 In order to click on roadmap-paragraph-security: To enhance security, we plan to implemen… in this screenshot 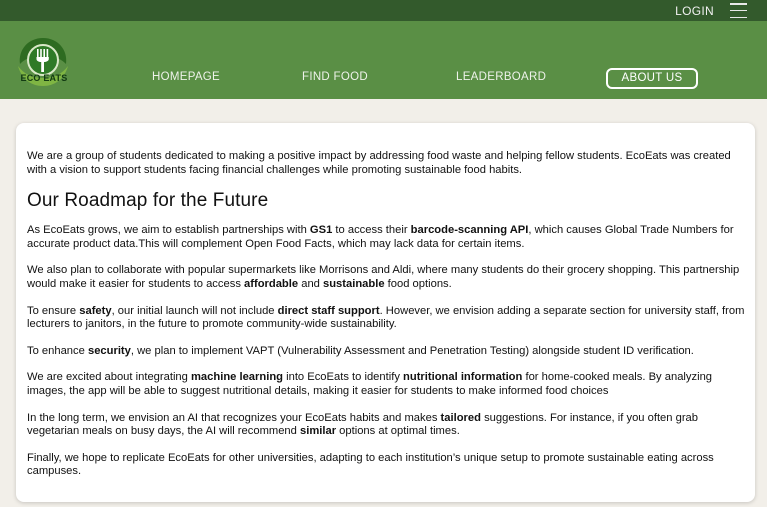, I will do `click(360, 350)`.